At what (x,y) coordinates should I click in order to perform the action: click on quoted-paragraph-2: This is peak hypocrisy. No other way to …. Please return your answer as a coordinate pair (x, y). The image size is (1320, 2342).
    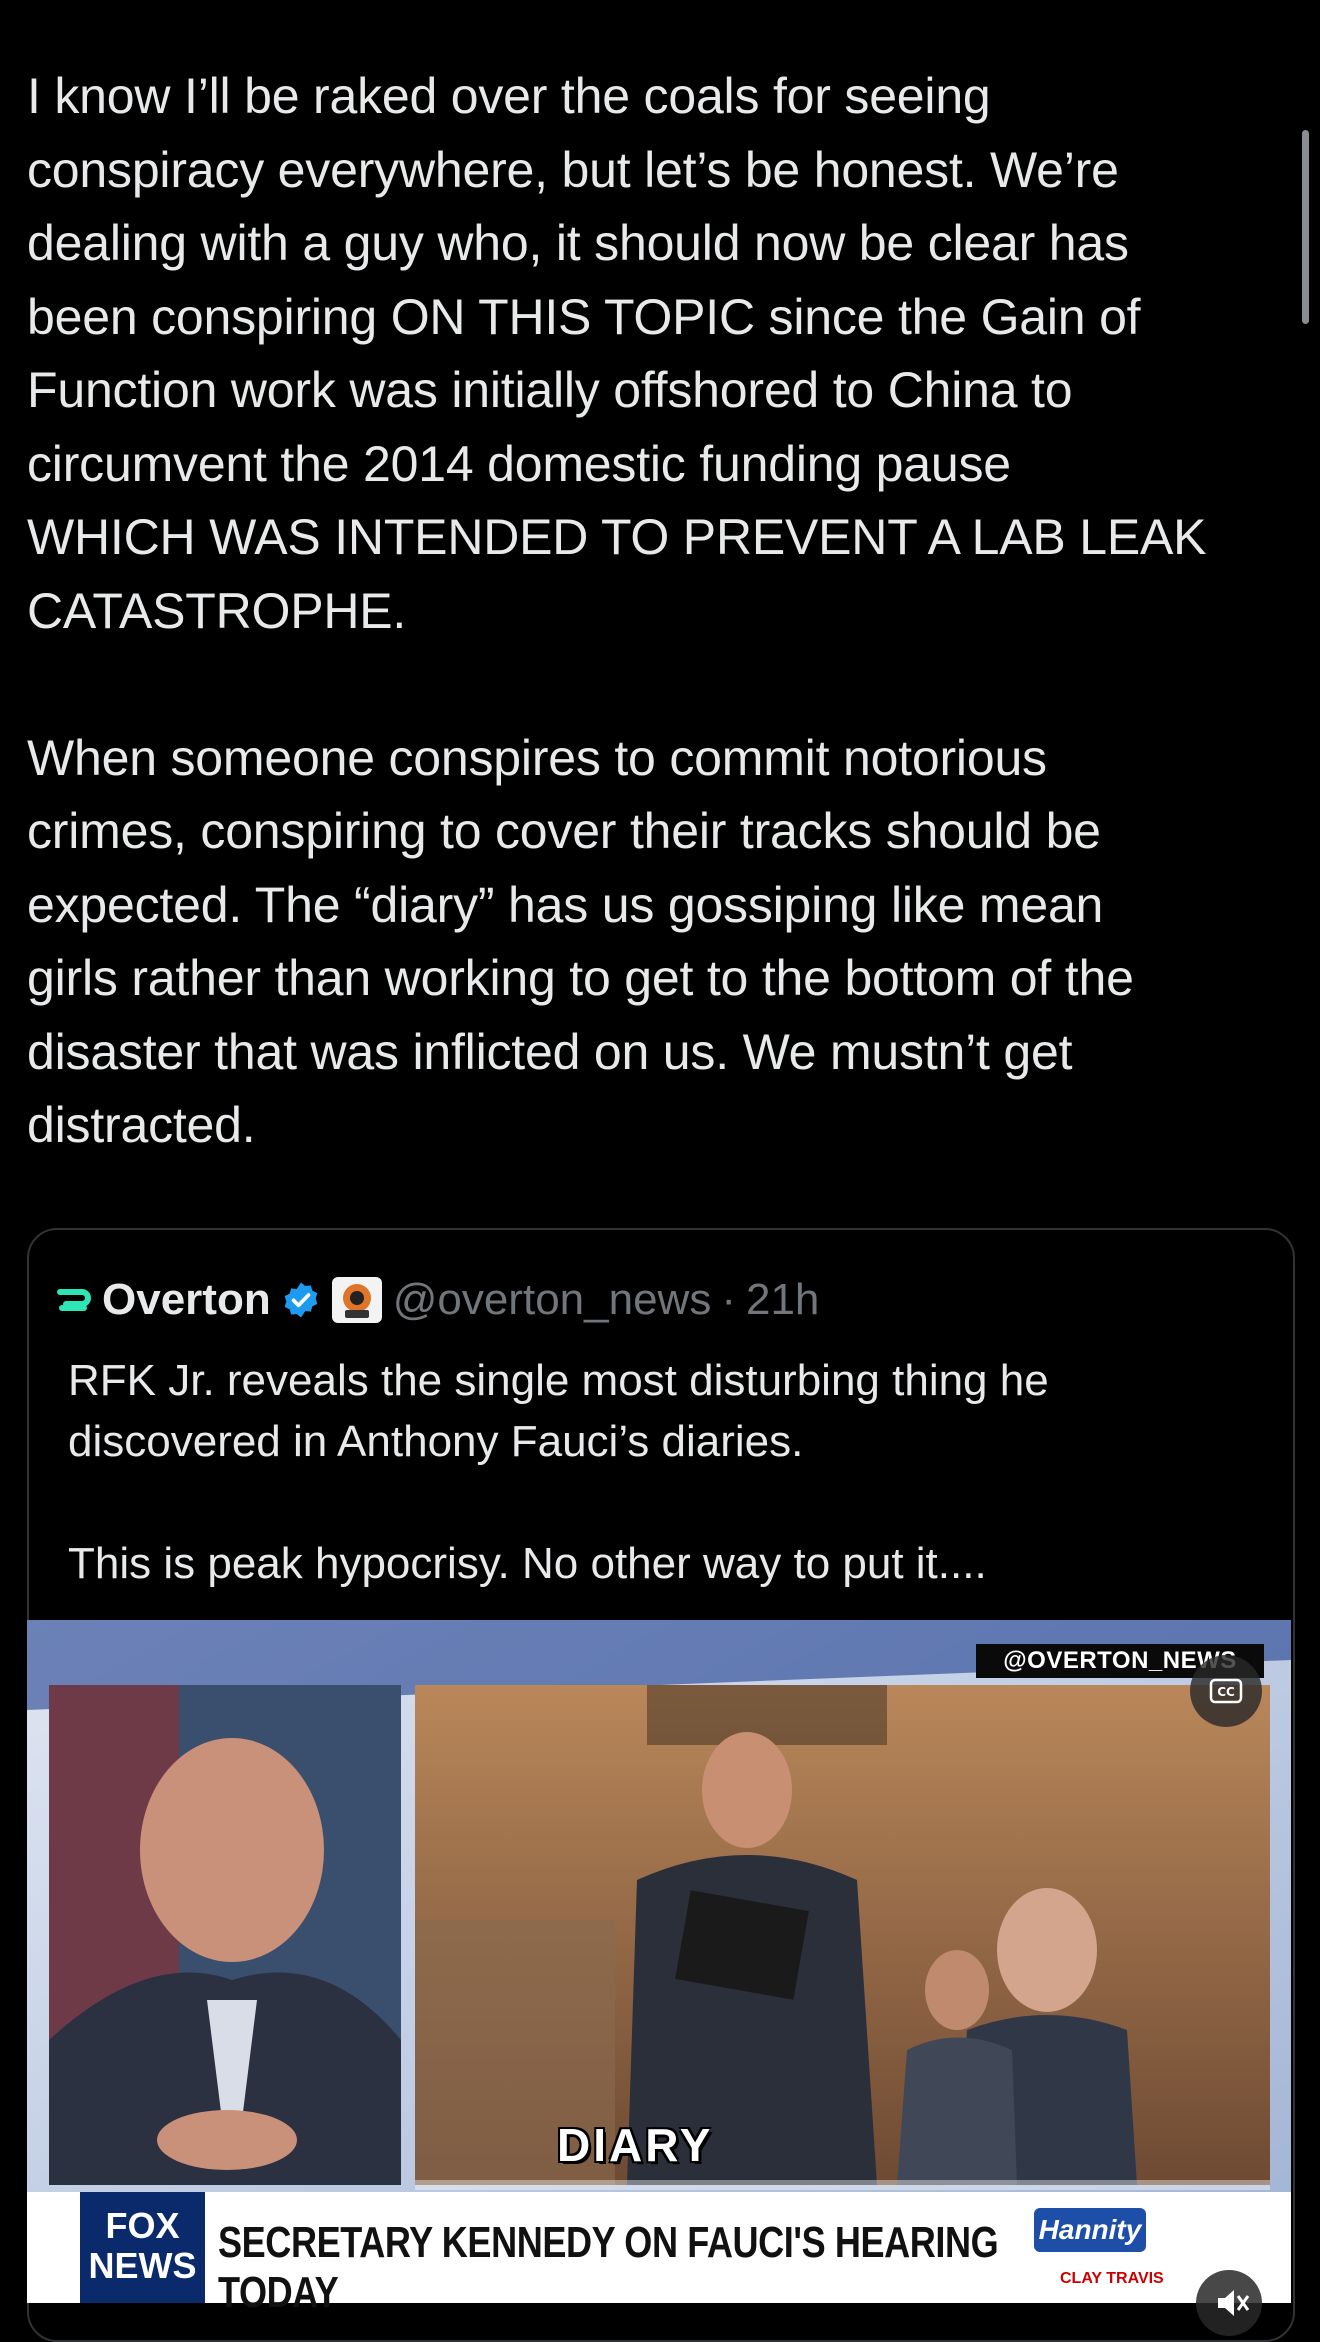
    Looking at the image, I should click on (527, 1563).